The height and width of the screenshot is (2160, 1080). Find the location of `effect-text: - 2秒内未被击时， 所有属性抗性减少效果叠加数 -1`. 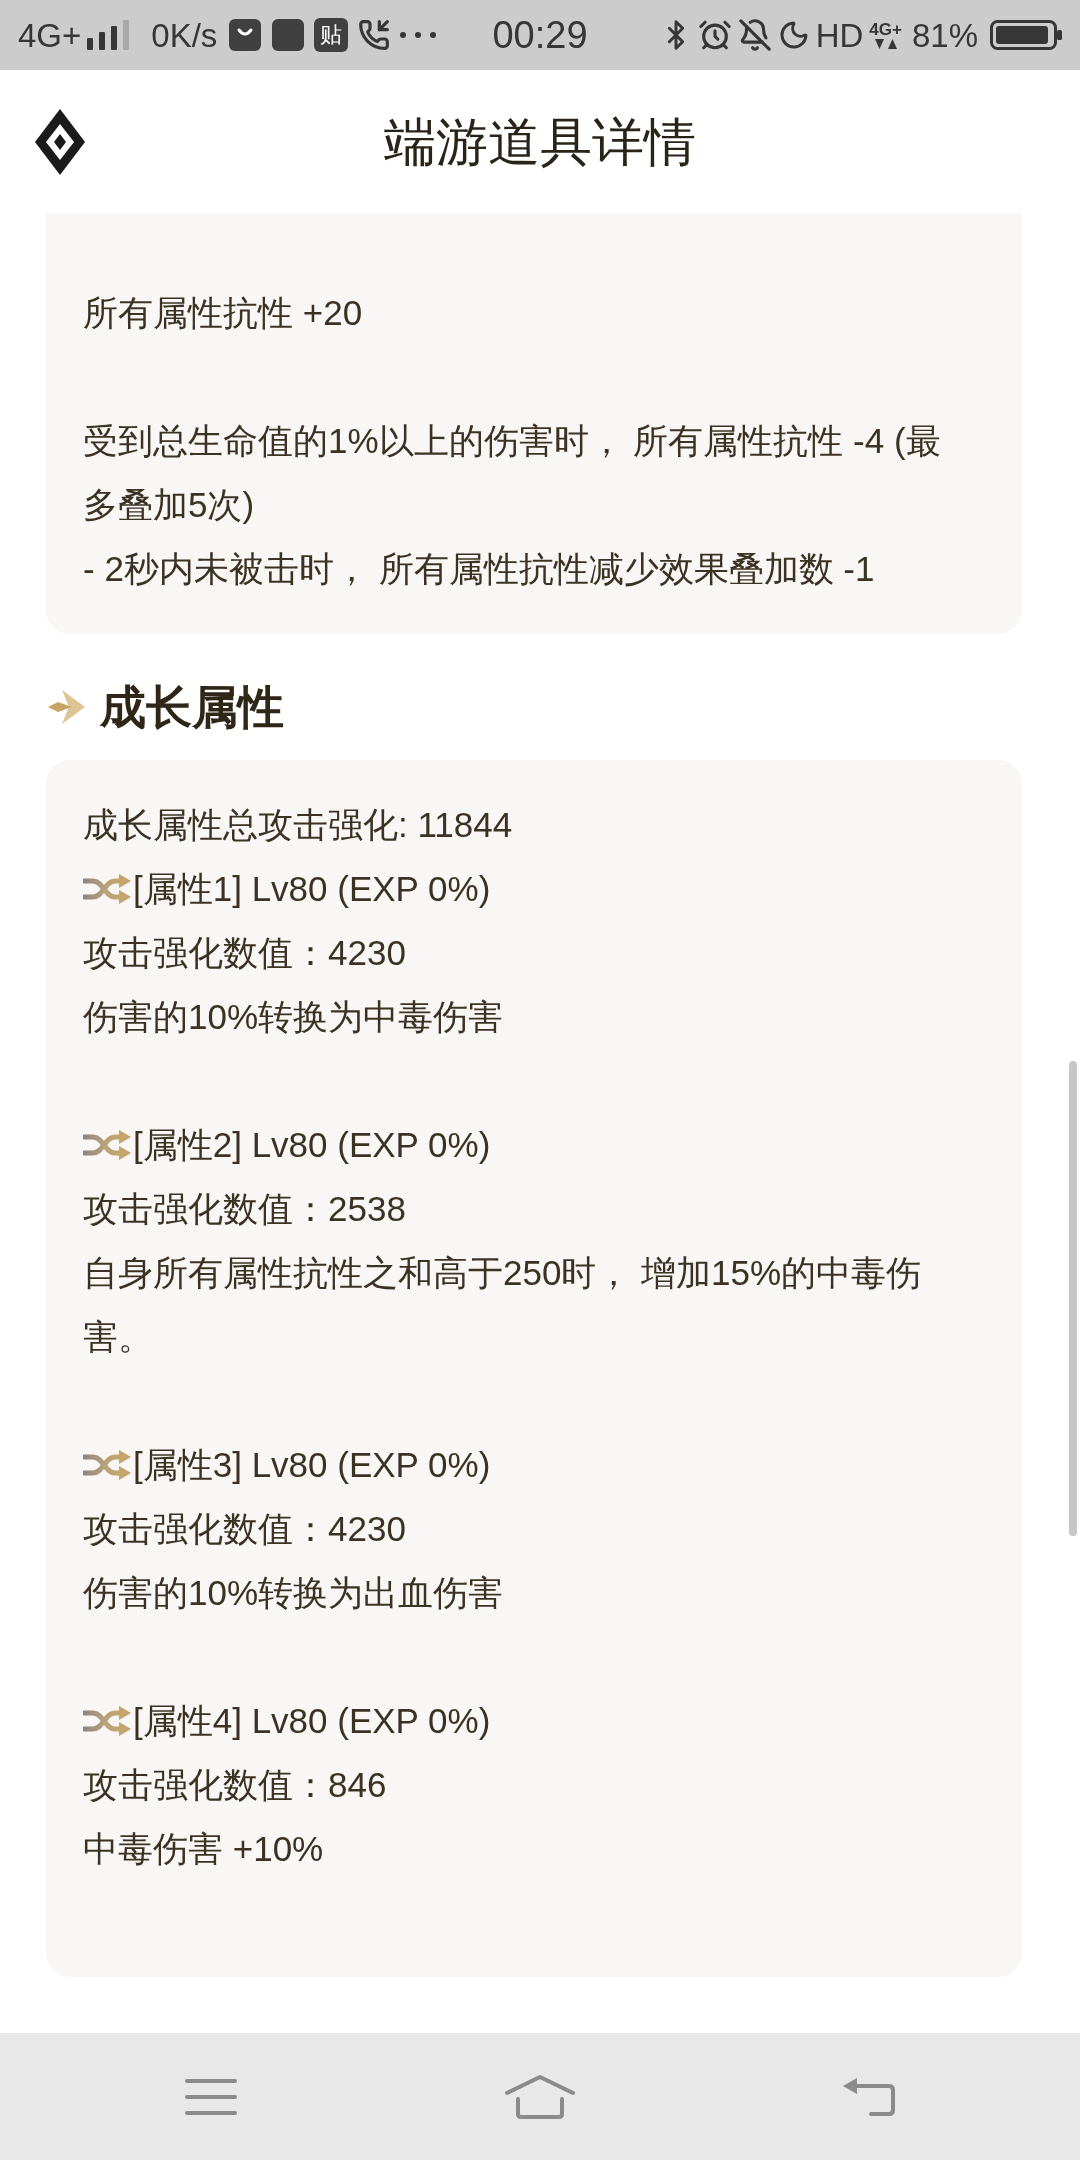

effect-text: - 2秒内未被击时， 所有属性抗性减少效果叠加数 -1 is located at coordinates (479, 569).